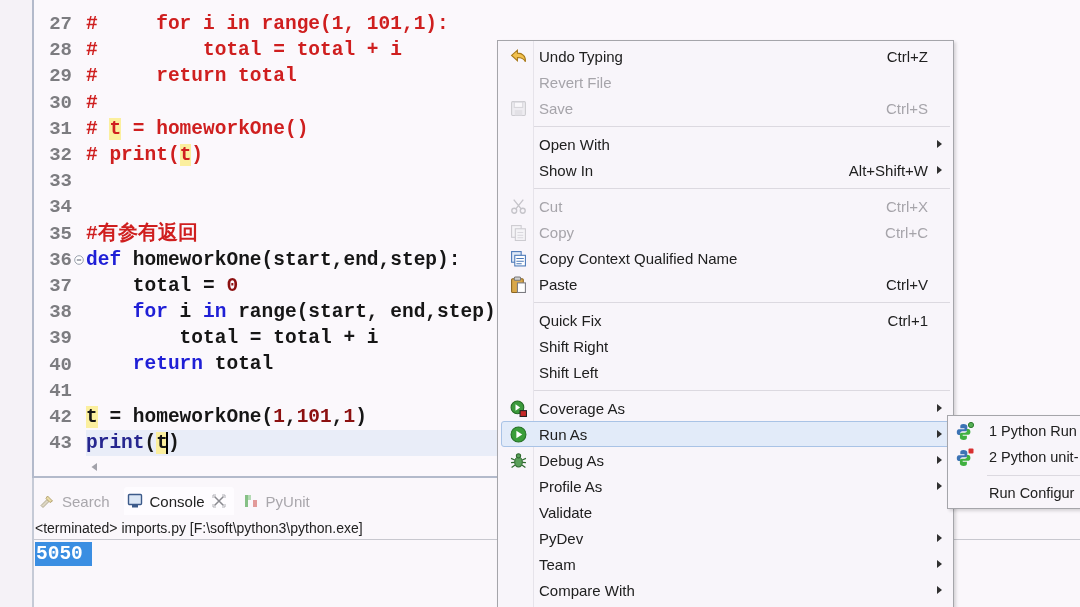 The width and height of the screenshot is (1080, 607). I want to click on collapse-icon, so click(79, 259).